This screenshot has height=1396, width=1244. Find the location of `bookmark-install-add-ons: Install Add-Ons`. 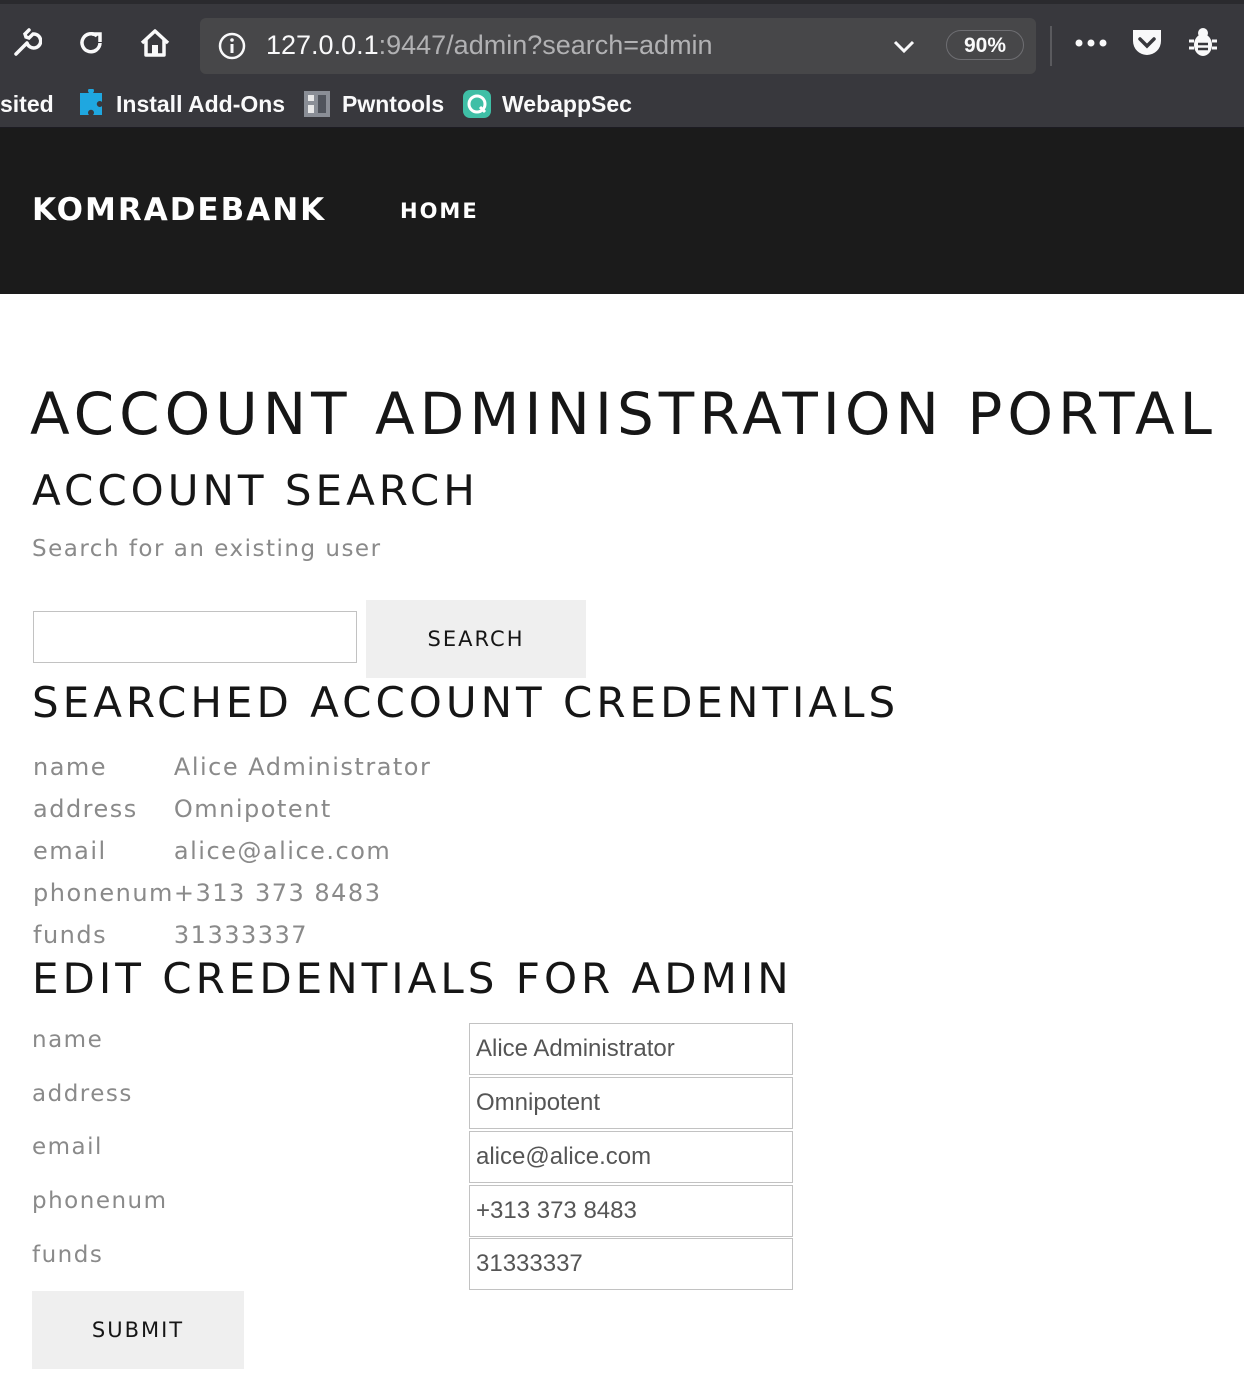

bookmark-install-add-ons: Install Add-Ons is located at coordinates (181, 103).